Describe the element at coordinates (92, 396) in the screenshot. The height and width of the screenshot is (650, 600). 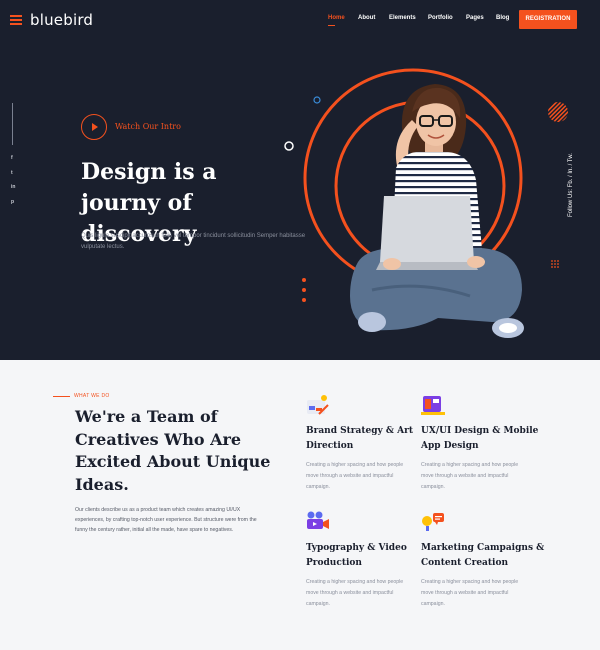
I see `section-eyebrow: WHAT WE DO` at that location.